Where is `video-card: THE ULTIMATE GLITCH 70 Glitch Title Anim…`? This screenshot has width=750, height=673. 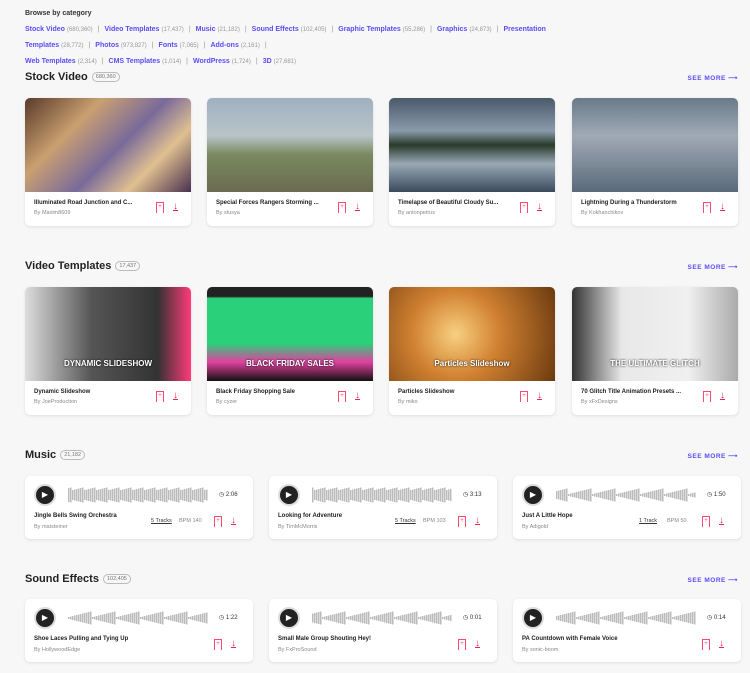
video-card: THE ULTIMATE GLITCH 70 Glitch Title Anim… is located at coordinates (655, 351).